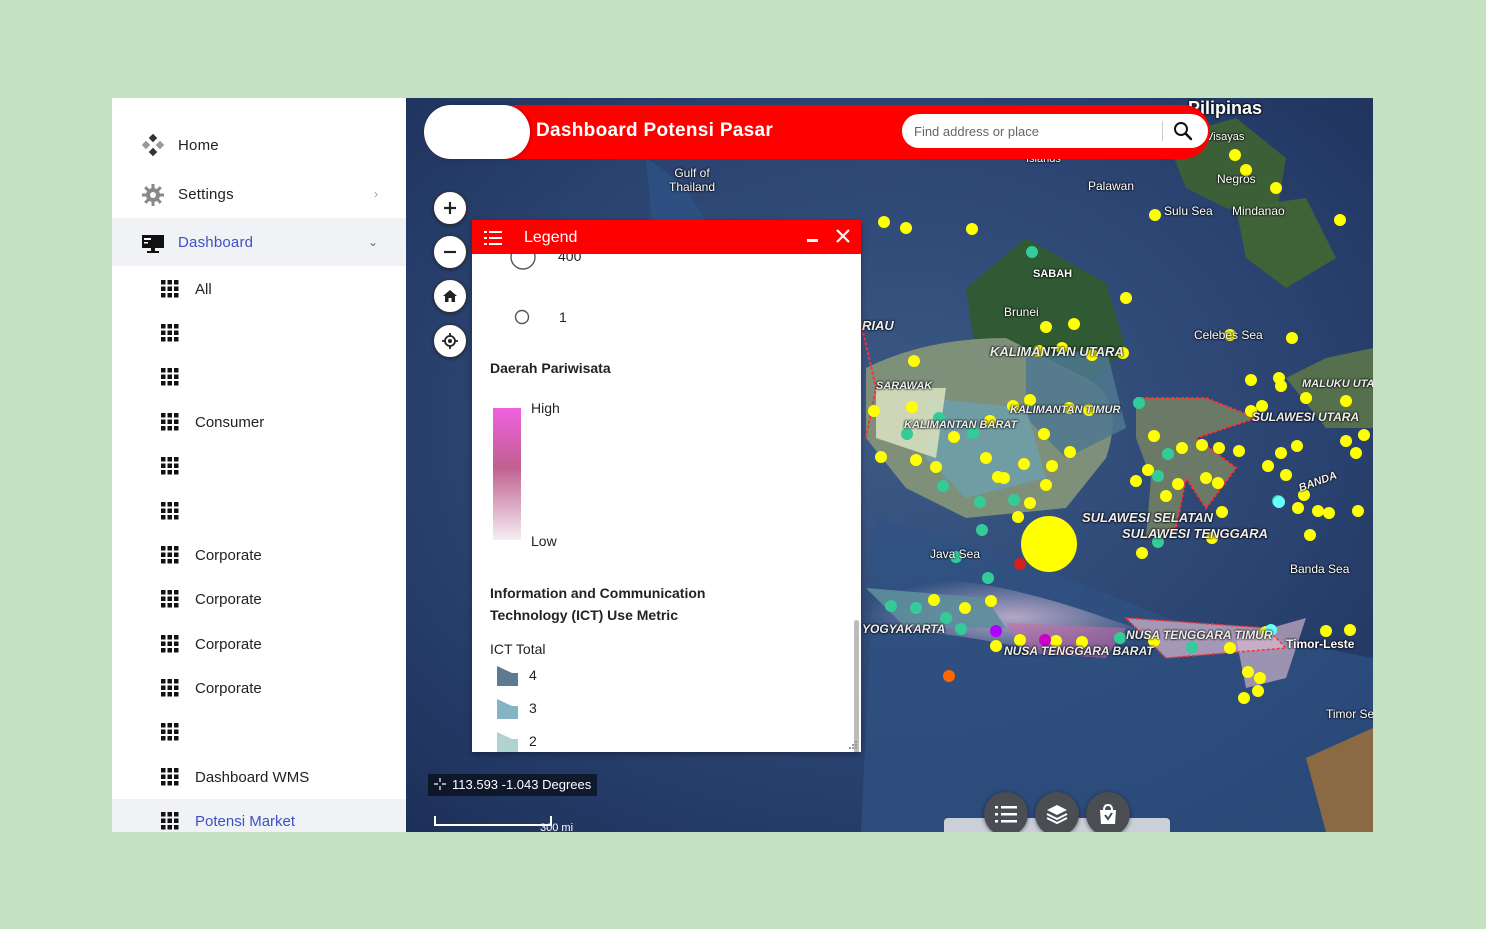 The height and width of the screenshot is (929, 1486). What do you see at coordinates (259, 777) in the screenshot?
I see `sidebar-subitem: Dashboard WMS` at bounding box center [259, 777].